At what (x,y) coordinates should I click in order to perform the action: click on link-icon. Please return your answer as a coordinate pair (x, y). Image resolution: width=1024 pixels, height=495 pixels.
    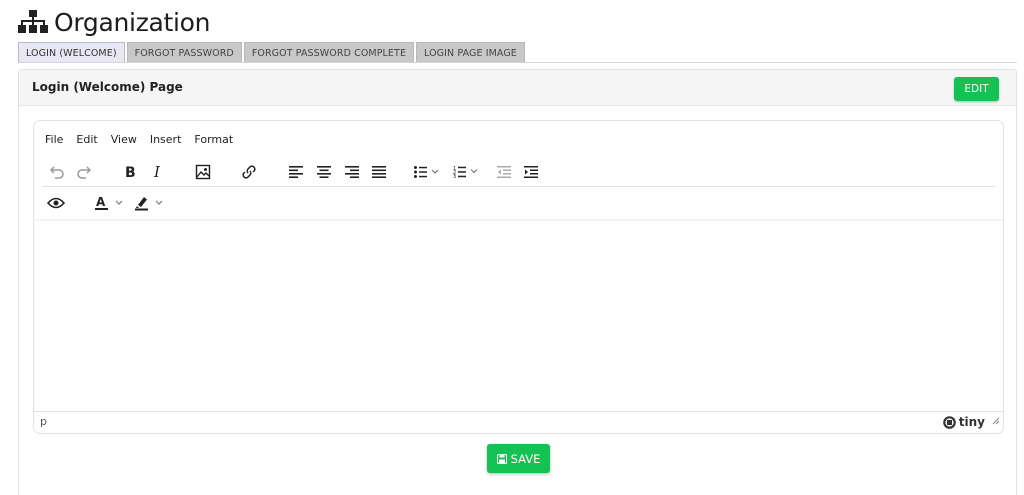
    Looking at the image, I should click on (249, 172).